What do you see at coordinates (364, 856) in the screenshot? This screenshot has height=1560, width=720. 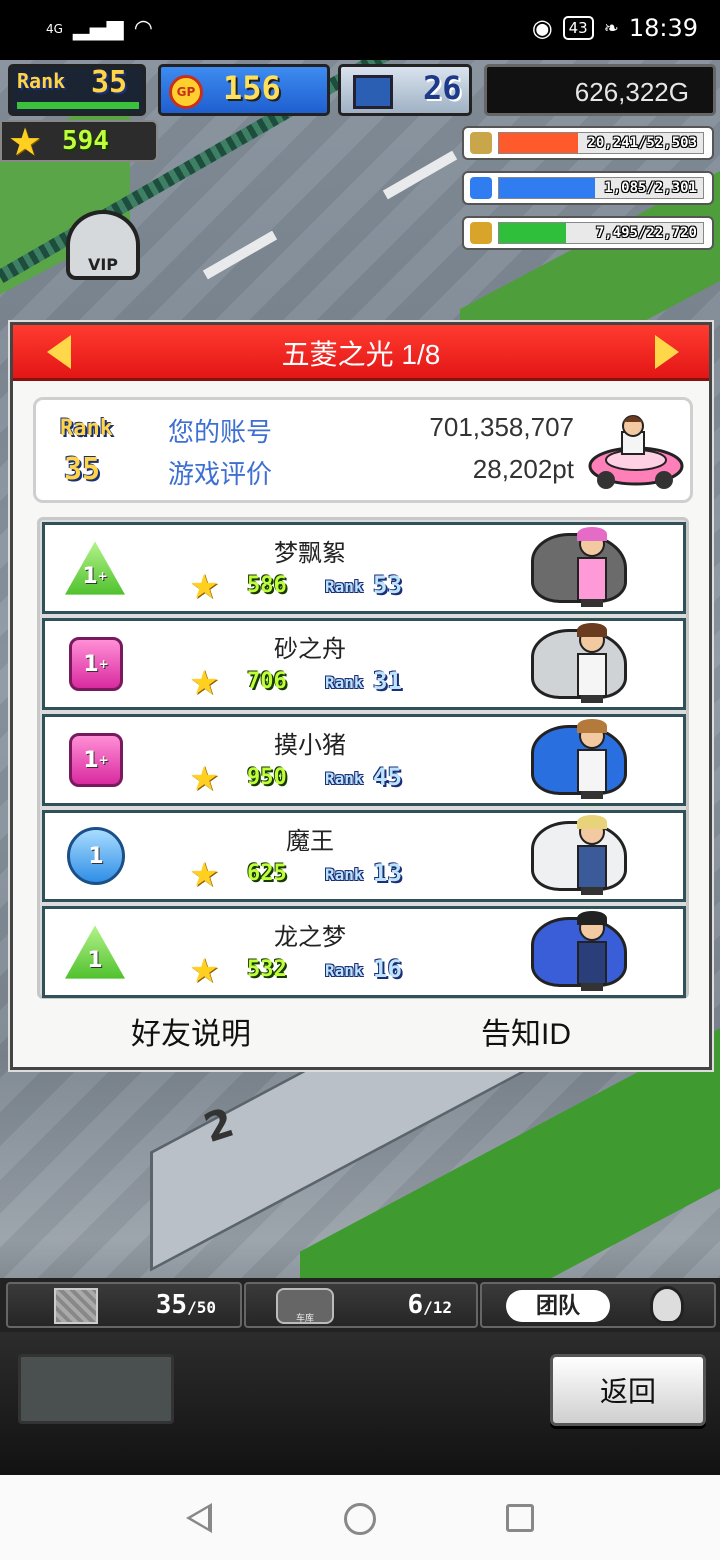 I see `friend-row: 1 魔王 ★ 625 Rank 13` at bounding box center [364, 856].